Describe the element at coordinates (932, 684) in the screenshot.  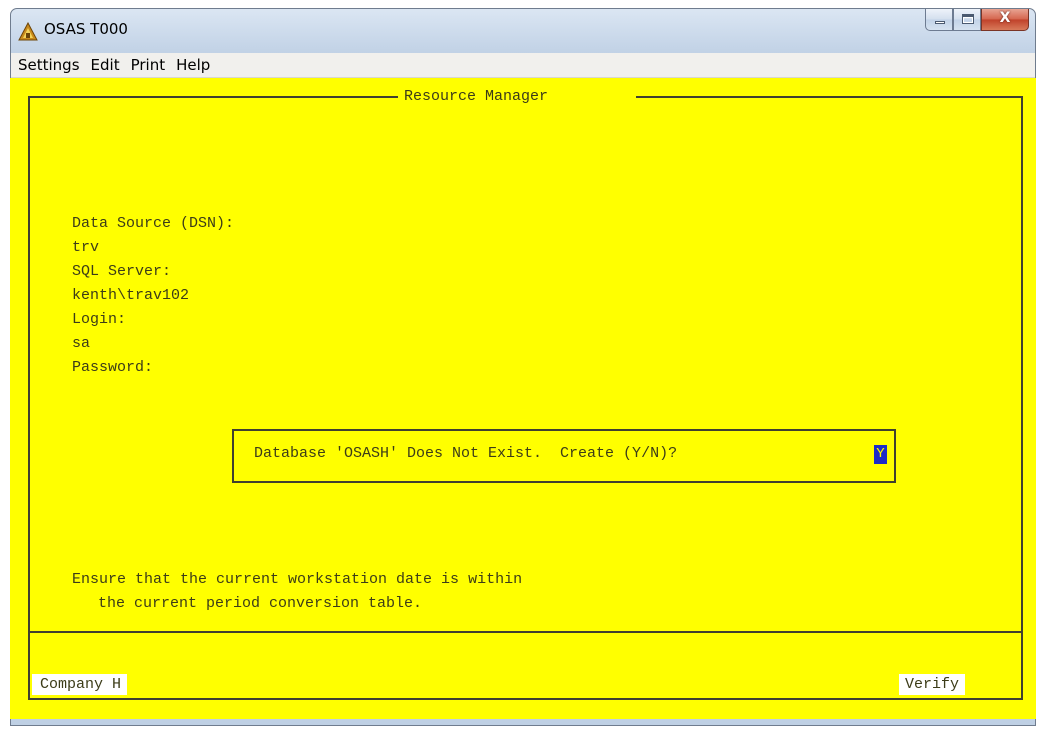
I see `mode-indicator: Verify` at that location.